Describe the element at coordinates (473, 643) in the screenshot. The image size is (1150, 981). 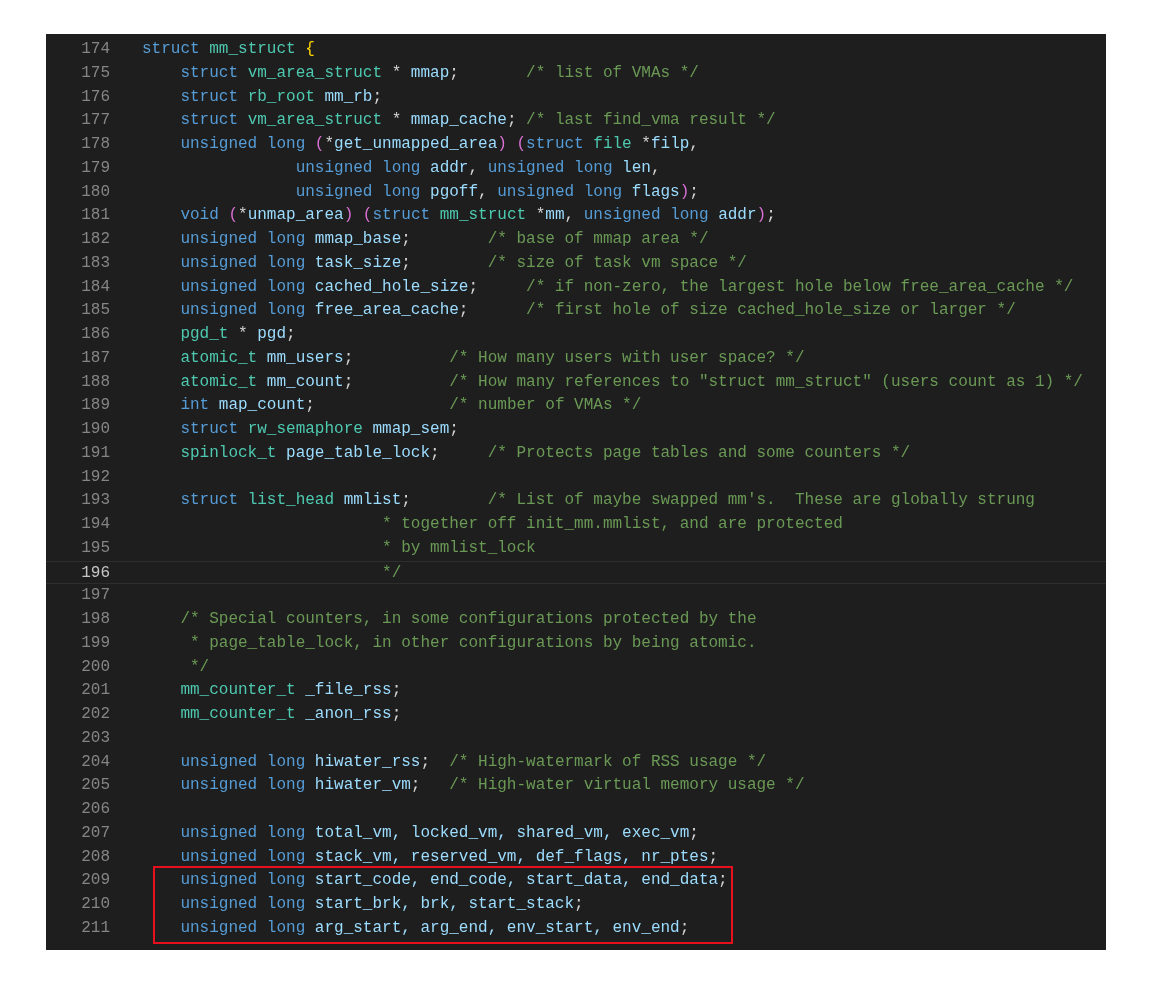
I see `code-line: * page_table_lock, in other configurations by being atomic.` at that location.